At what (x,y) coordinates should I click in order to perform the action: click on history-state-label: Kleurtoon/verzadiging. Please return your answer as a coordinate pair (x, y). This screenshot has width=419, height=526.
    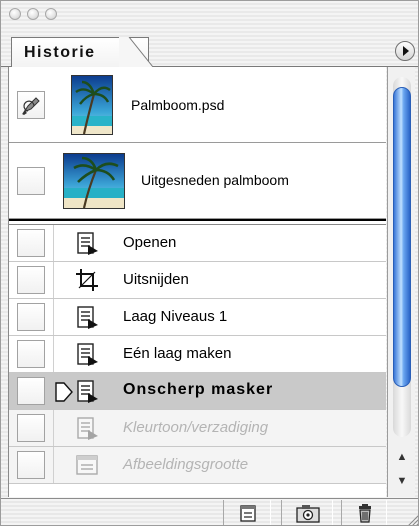
    Looking at the image, I should click on (196, 427).